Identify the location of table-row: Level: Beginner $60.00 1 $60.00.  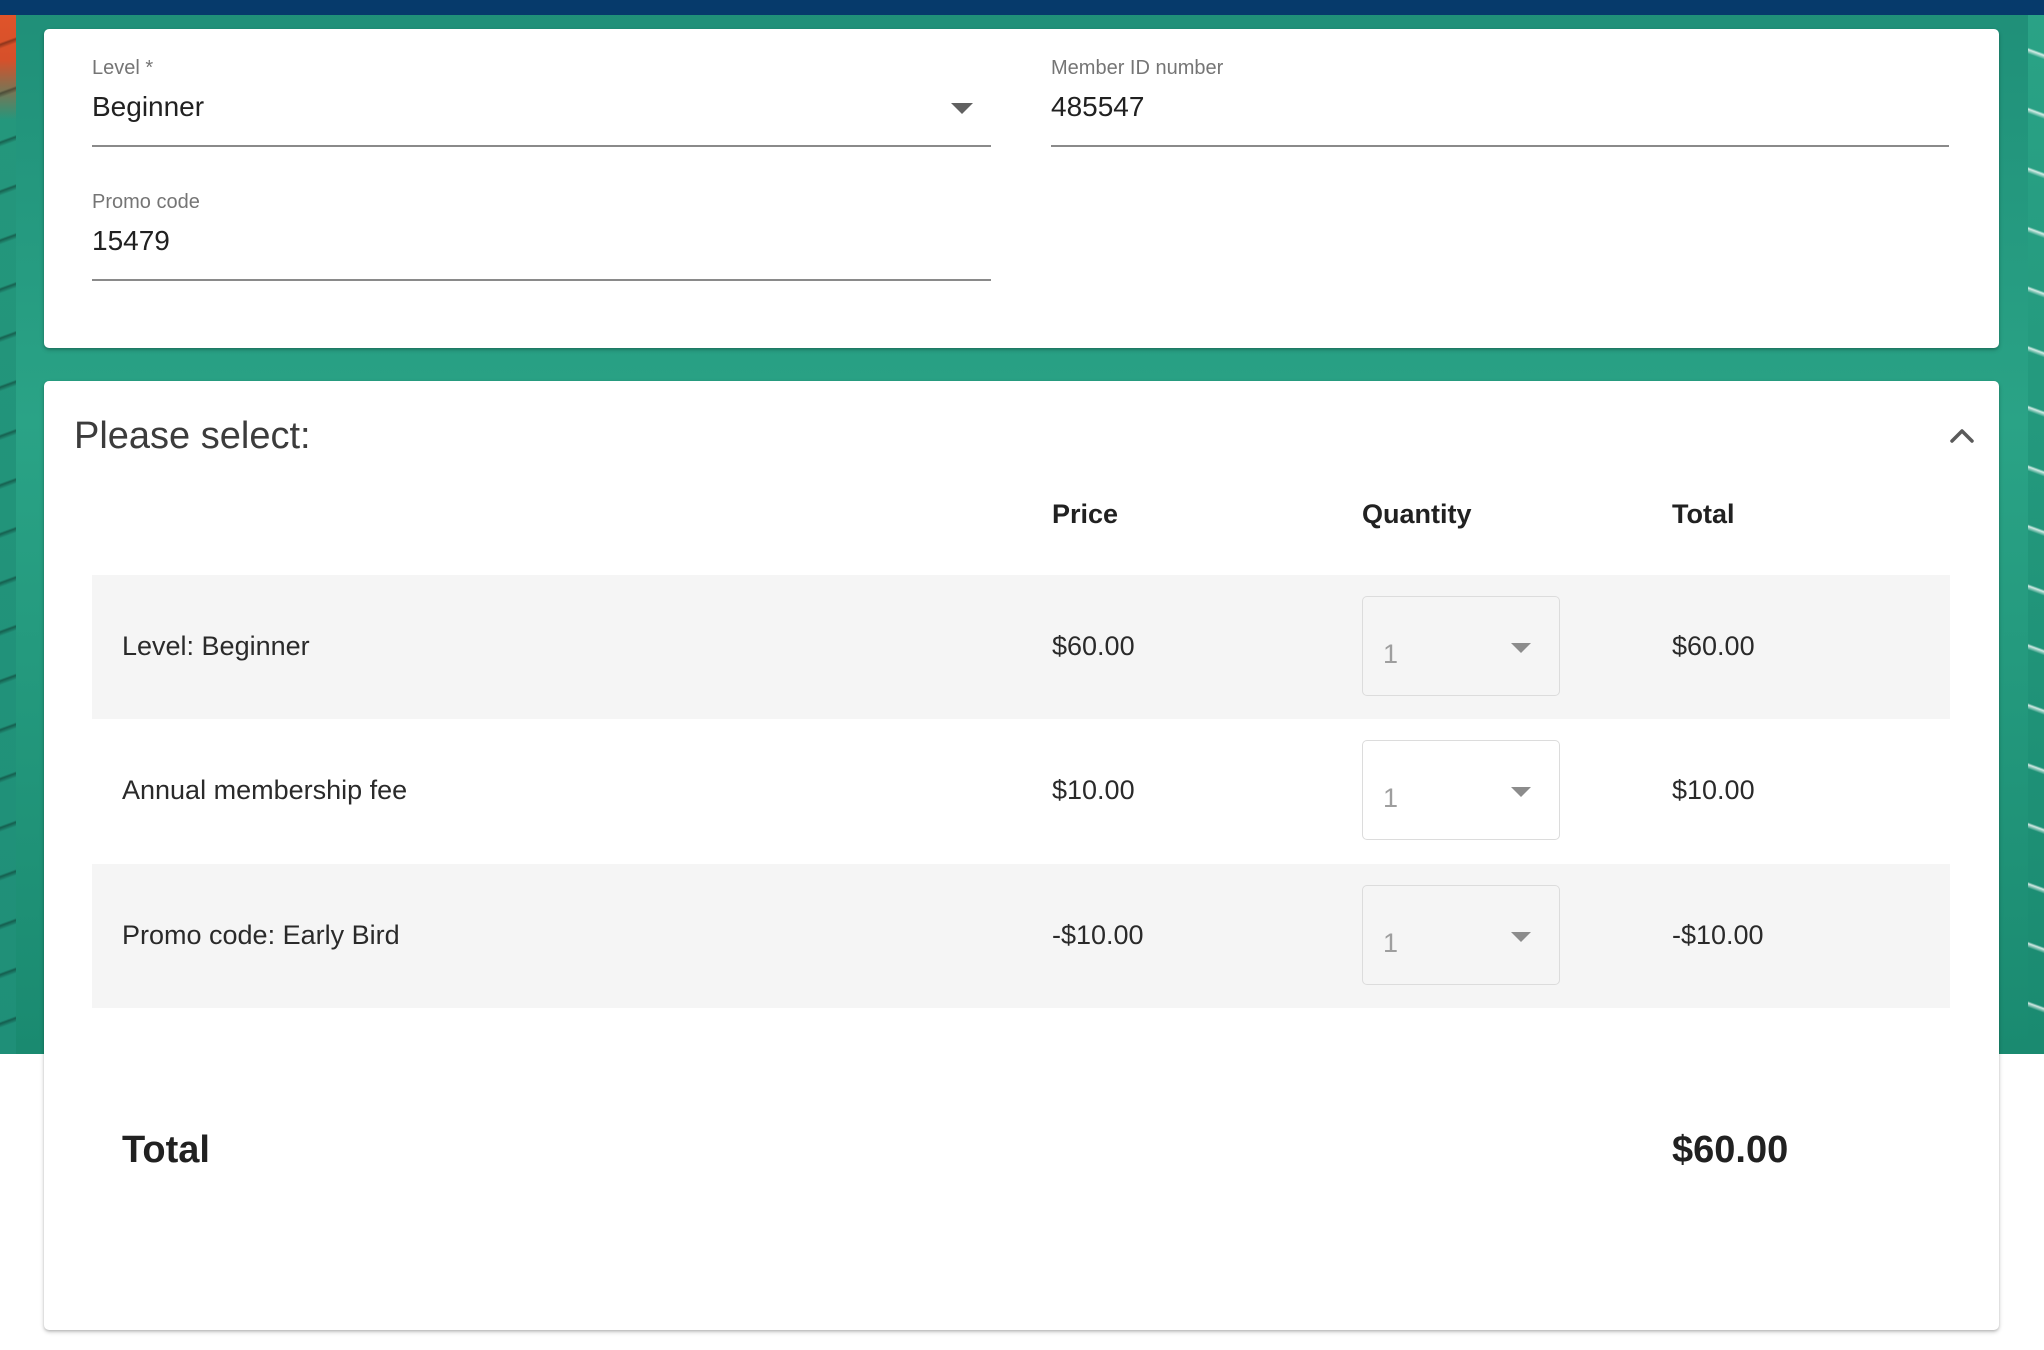
(1021, 647).